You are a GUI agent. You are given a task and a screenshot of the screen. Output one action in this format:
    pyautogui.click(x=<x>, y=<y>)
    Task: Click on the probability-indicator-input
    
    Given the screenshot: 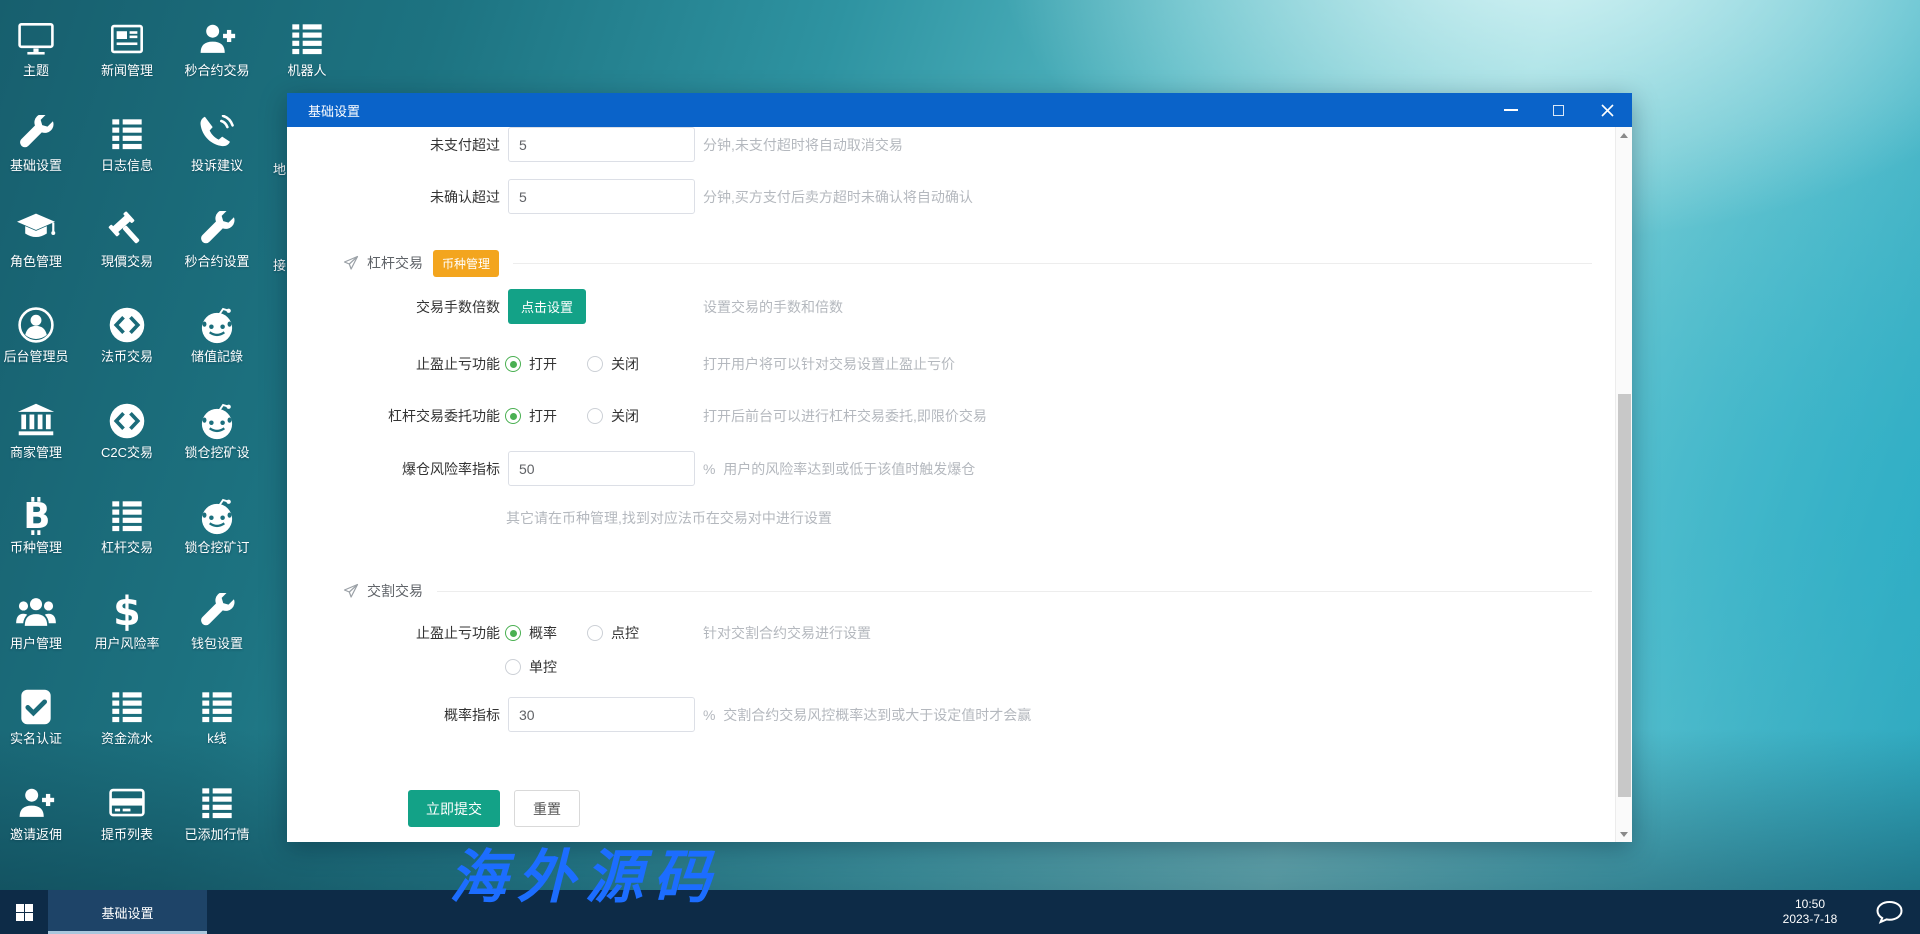 What is the action you would take?
    pyautogui.click(x=601, y=714)
    